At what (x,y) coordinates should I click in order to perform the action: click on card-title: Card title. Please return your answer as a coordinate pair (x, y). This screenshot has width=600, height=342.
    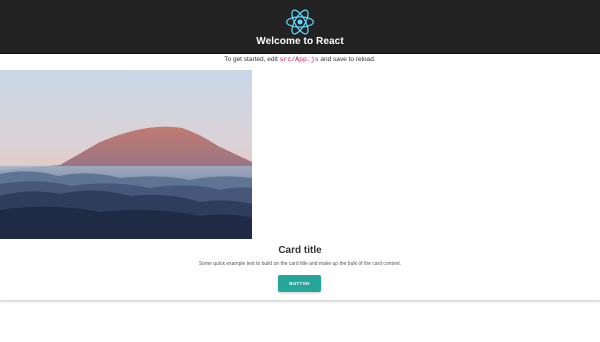
    Looking at the image, I should click on (300, 250).